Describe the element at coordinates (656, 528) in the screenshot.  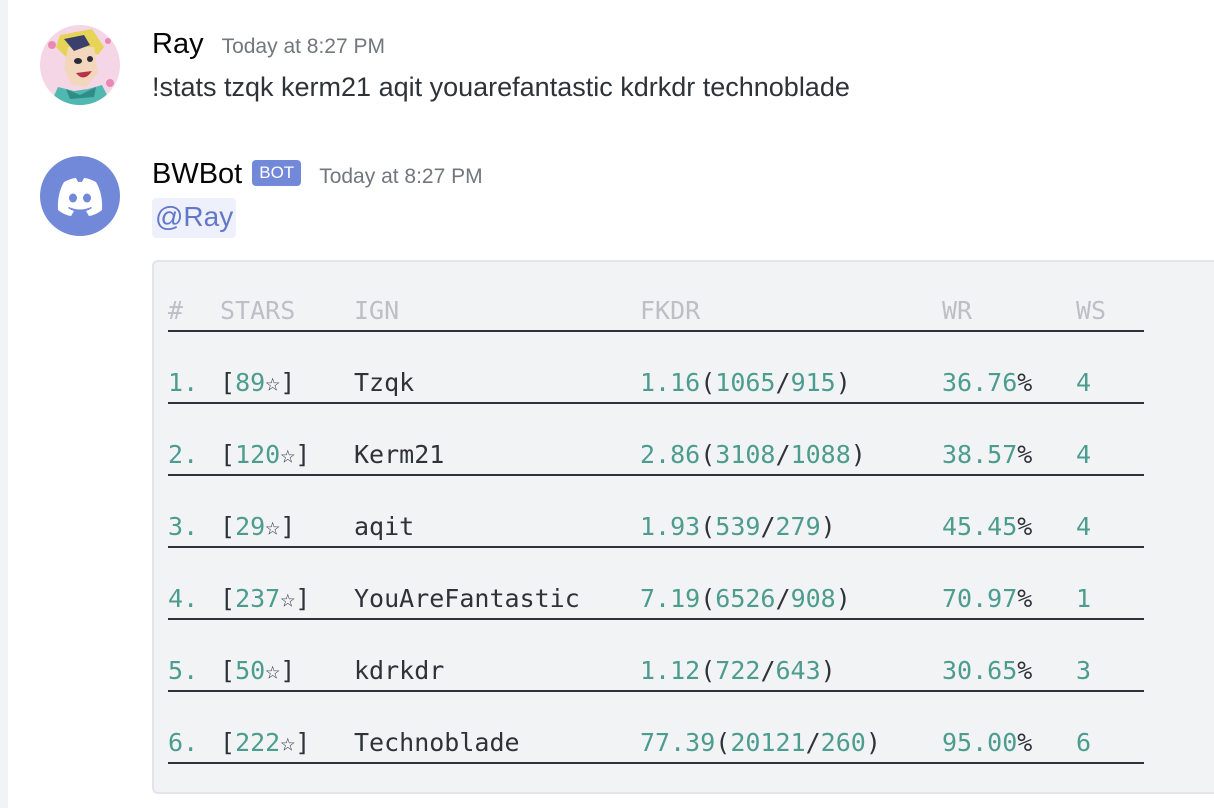
I see `table-row: 3. [29☆] aqit 1.93(539/279) 45.45% 4` at that location.